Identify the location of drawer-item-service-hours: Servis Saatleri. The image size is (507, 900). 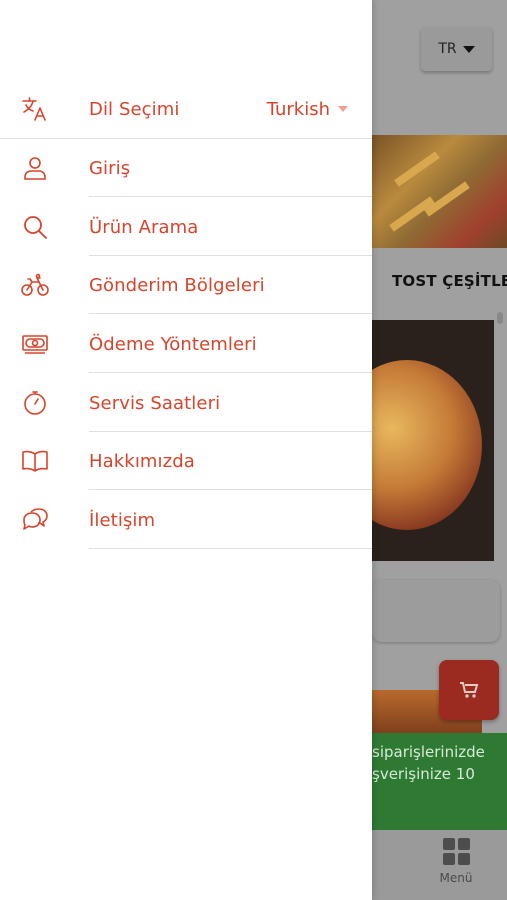
(186, 403).